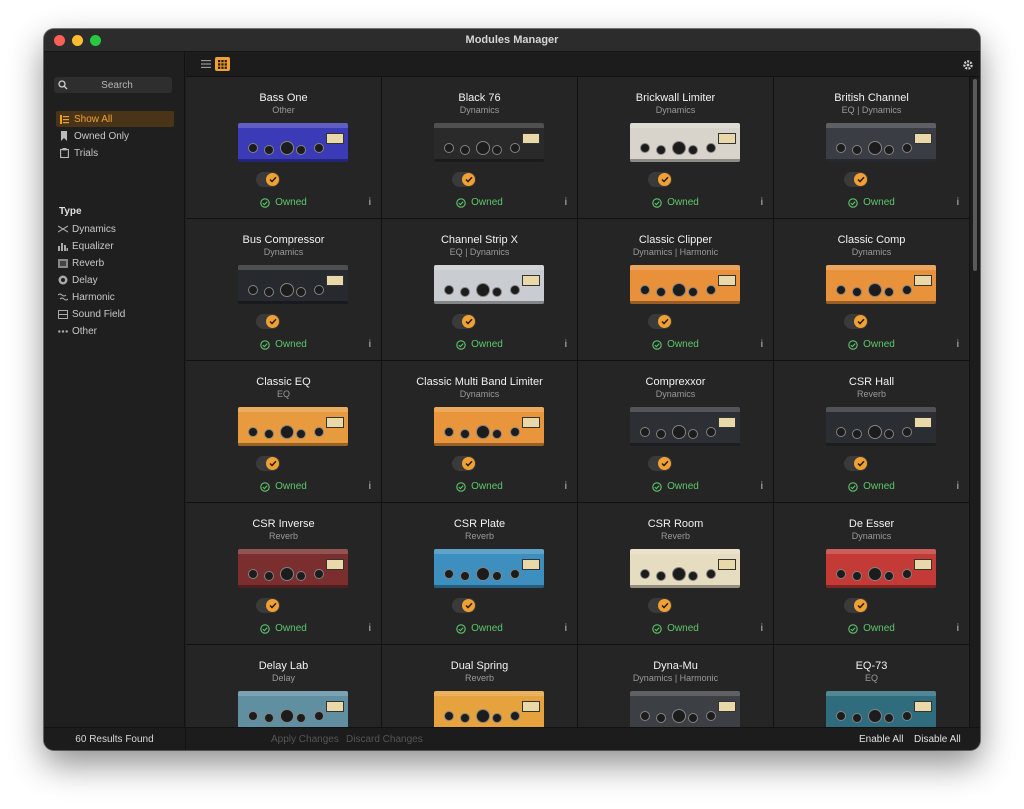 The height and width of the screenshot is (809, 1024). I want to click on scrollbar-thumb, so click(975, 175).